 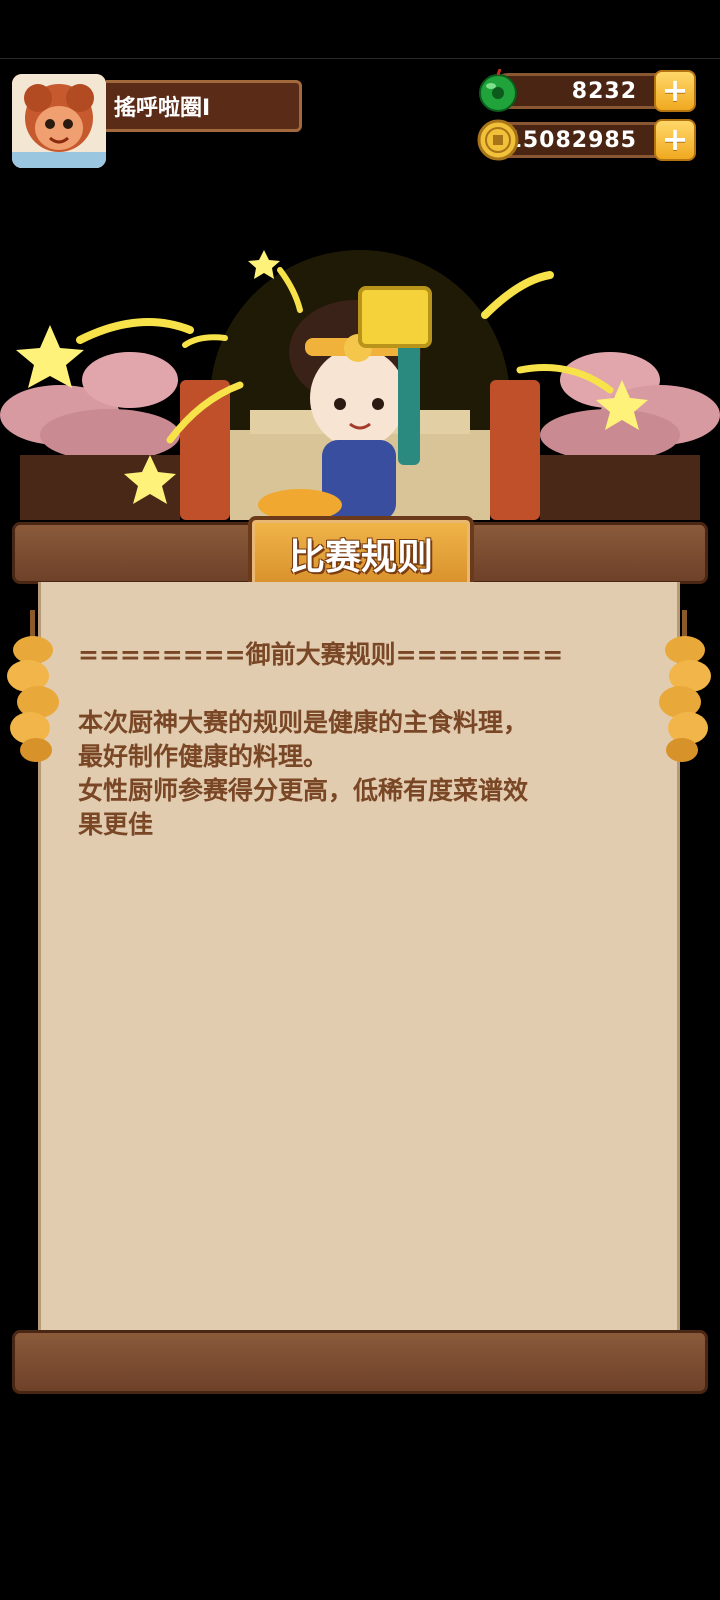 I want to click on rules-line: 女性厨师参赛得分更高，低稀有度菜谱效, so click(x=303, y=790).